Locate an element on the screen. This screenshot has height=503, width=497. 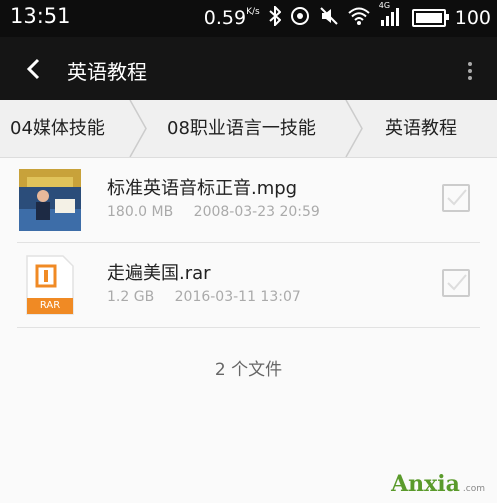
status-bar: 13:51 0.59K/s 4G 100 is located at coordinates (248, 18).